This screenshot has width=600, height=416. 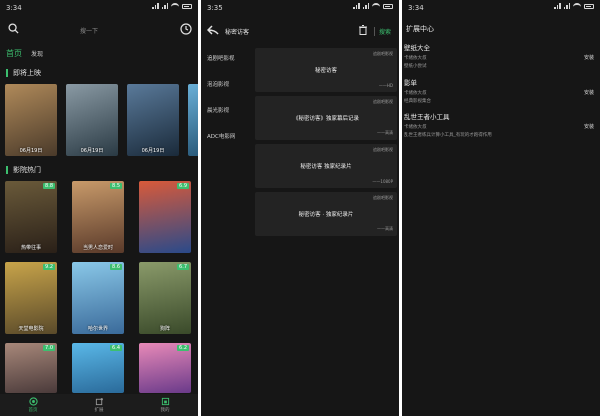 What do you see at coordinates (99, 410) in the screenshot?
I see `nav-extensions-label: 扩展` at bounding box center [99, 410].